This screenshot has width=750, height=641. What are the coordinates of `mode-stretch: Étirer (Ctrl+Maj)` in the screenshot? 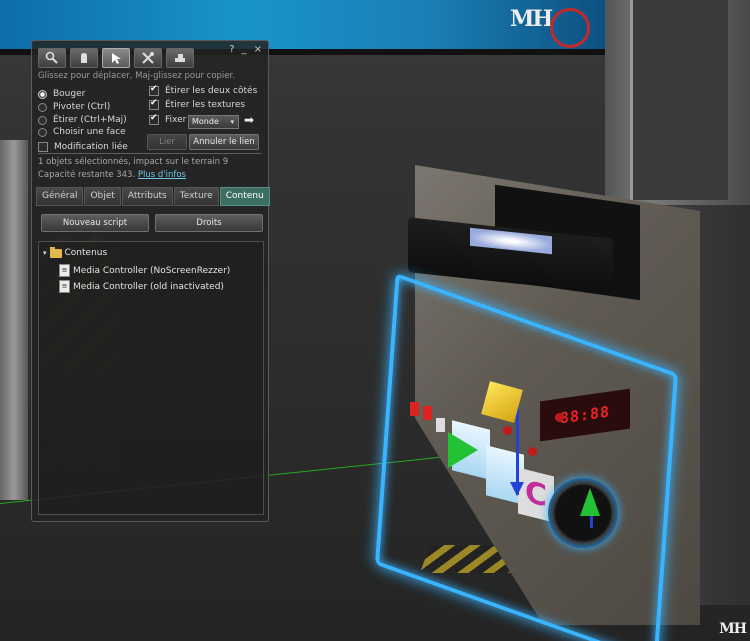 It's located at (82, 120).